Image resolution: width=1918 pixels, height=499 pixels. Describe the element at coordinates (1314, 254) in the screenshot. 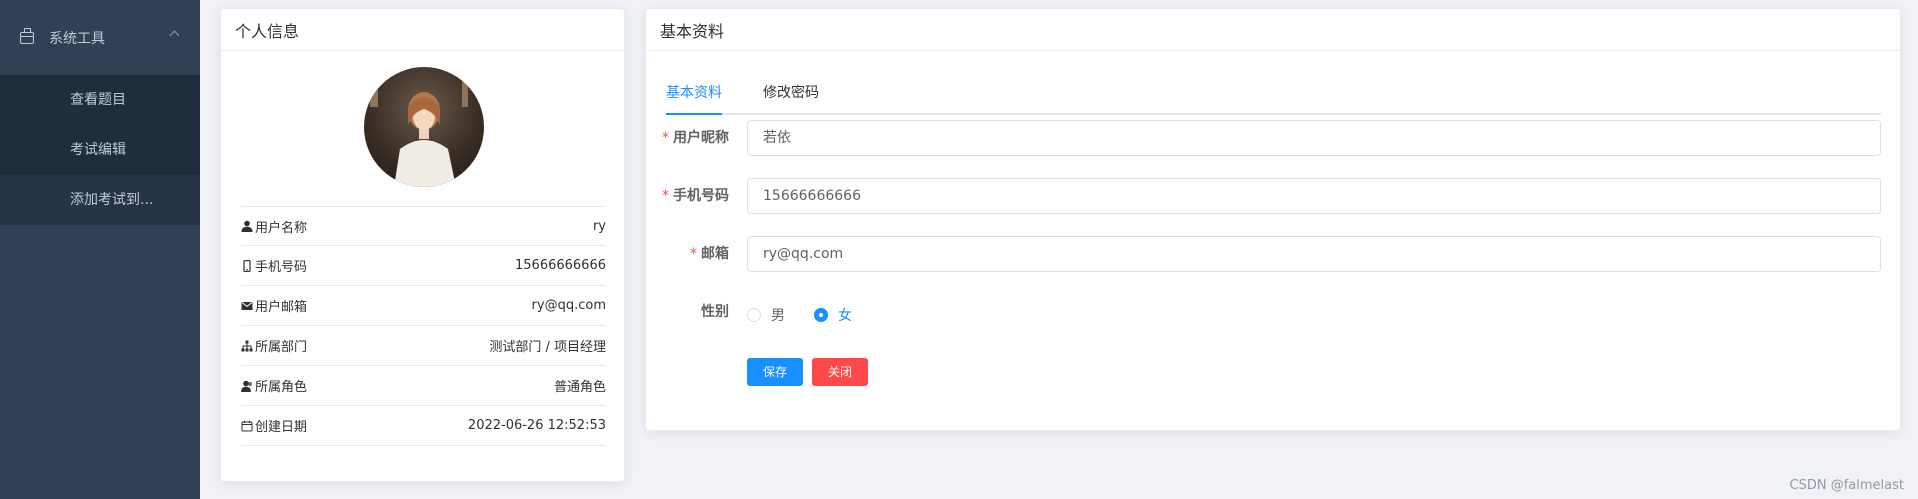

I see `email-input: ry@qq.com` at that location.